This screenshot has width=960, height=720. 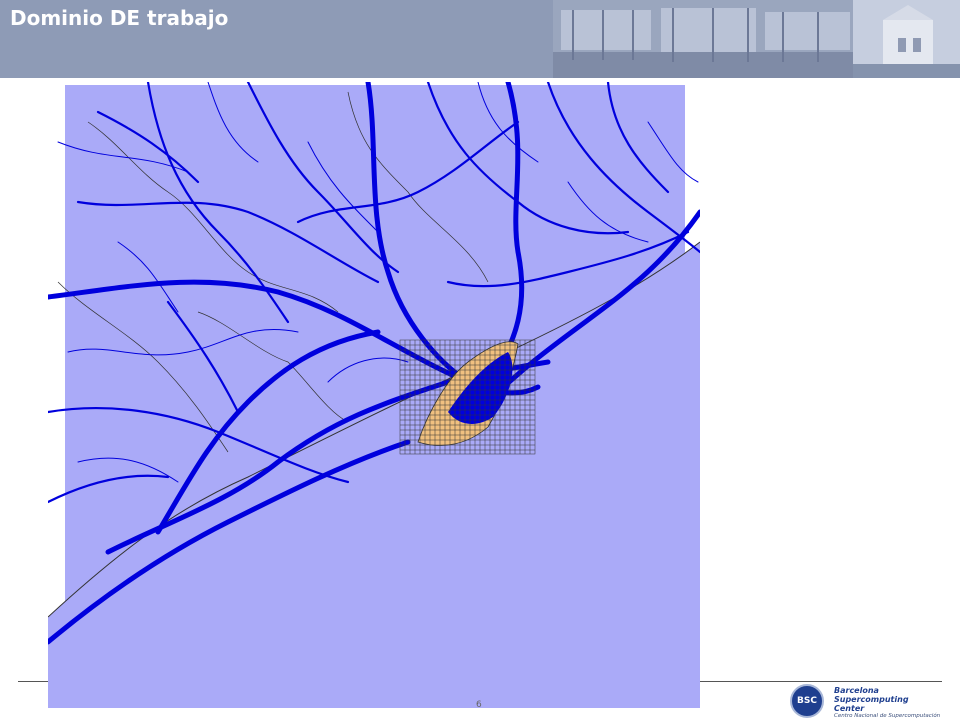 What do you see at coordinates (119, 18) in the screenshot?
I see `slide-title: Dominio DE trabajo` at bounding box center [119, 18].